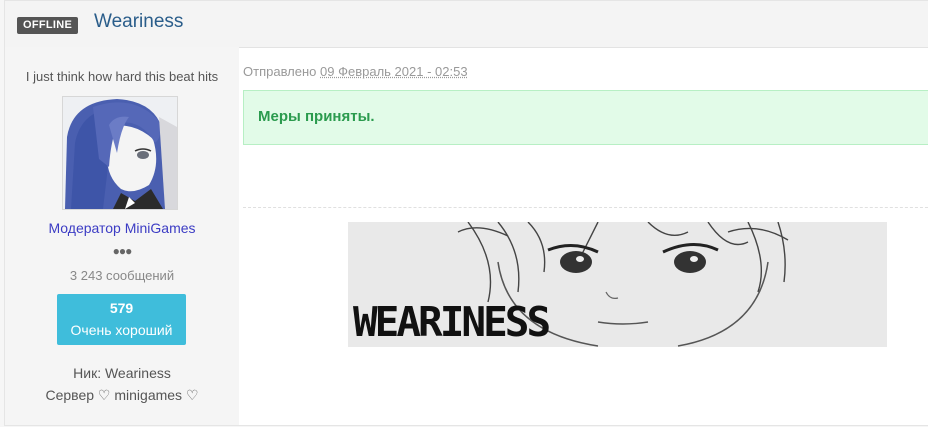 The height and width of the screenshot is (427, 928). What do you see at coordinates (138, 22) in the screenshot?
I see `author-name-link: Weariness` at bounding box center [138, 22].